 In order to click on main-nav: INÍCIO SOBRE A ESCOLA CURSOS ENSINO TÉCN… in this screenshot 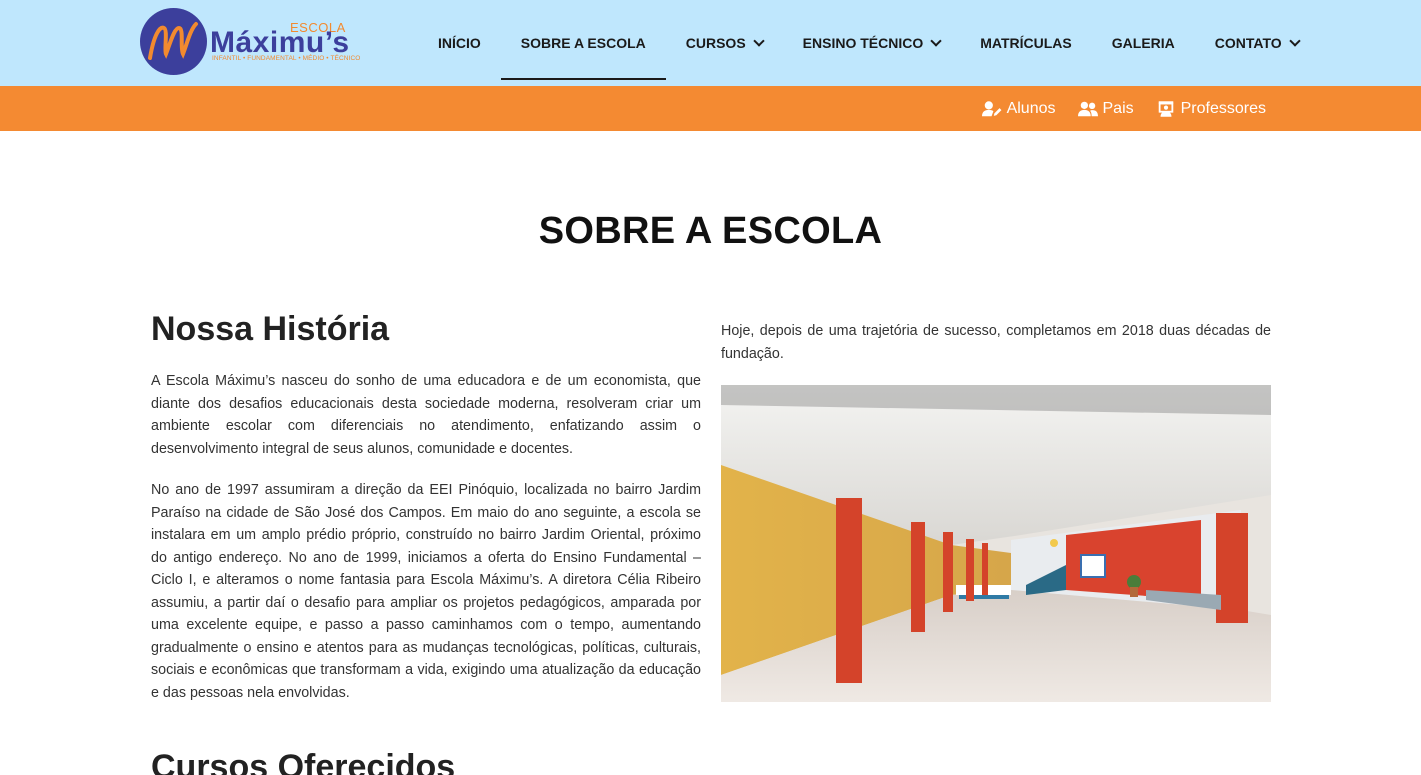, I will do `click(868, 43)`.